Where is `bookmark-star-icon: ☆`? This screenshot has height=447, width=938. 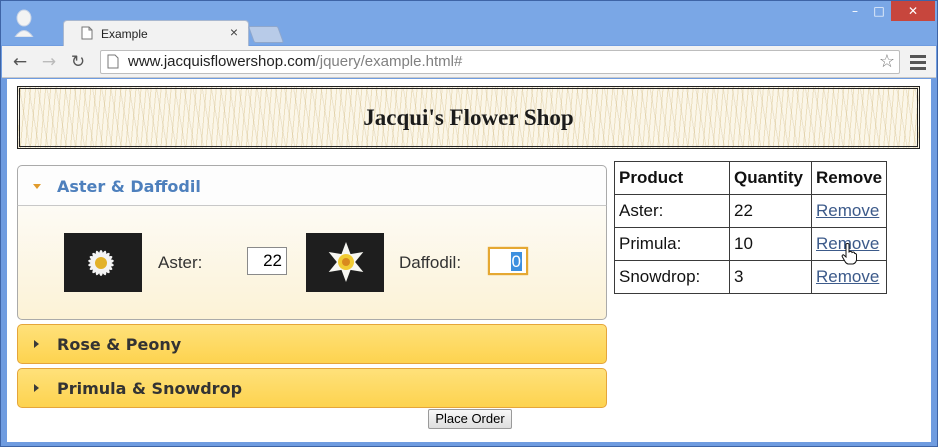
bookmark-star-icon: ☆ is located at coordinates (887, 61).